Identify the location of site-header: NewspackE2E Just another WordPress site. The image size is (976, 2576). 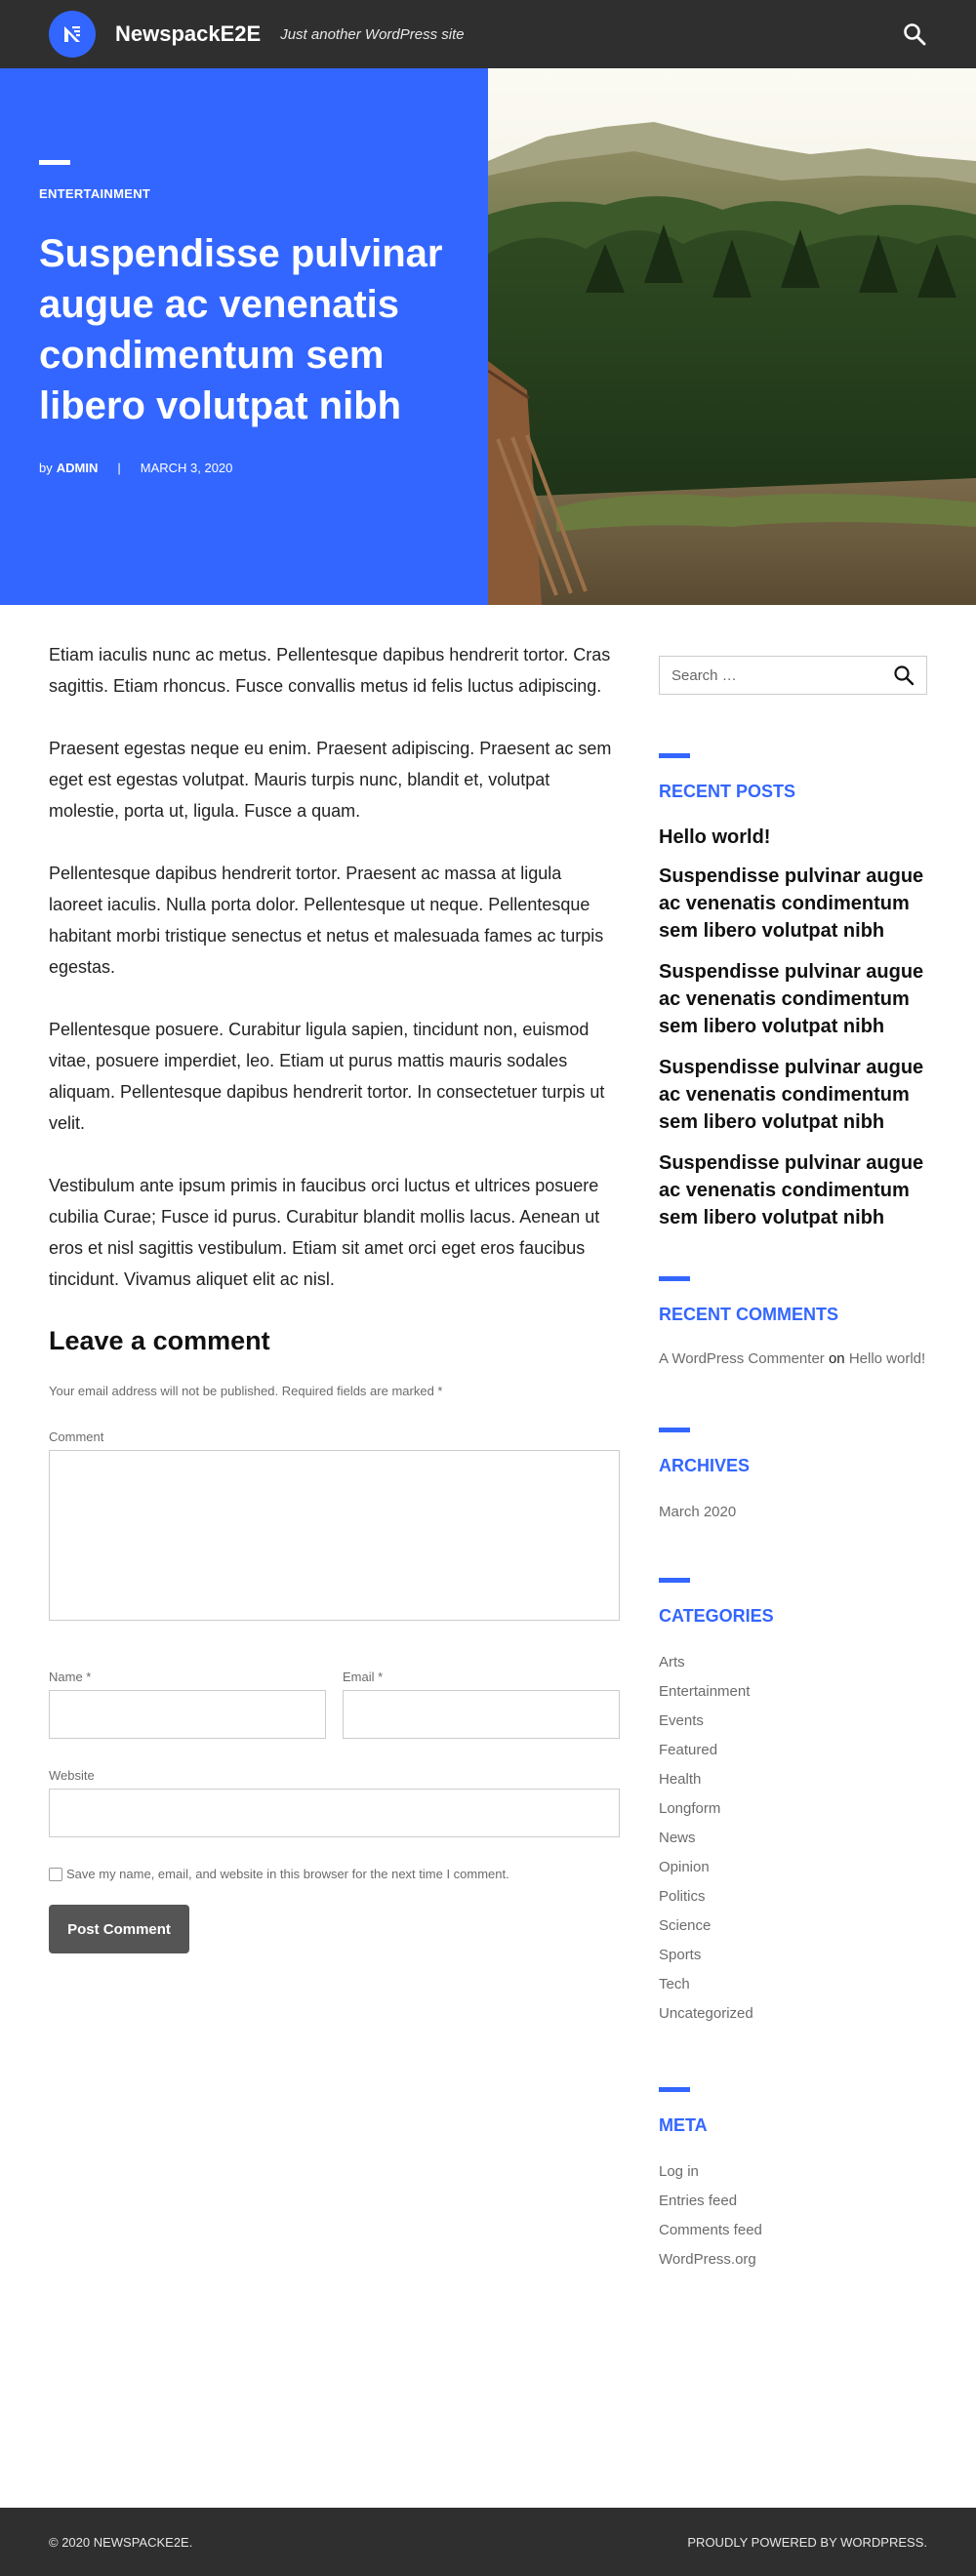
(488, 34).